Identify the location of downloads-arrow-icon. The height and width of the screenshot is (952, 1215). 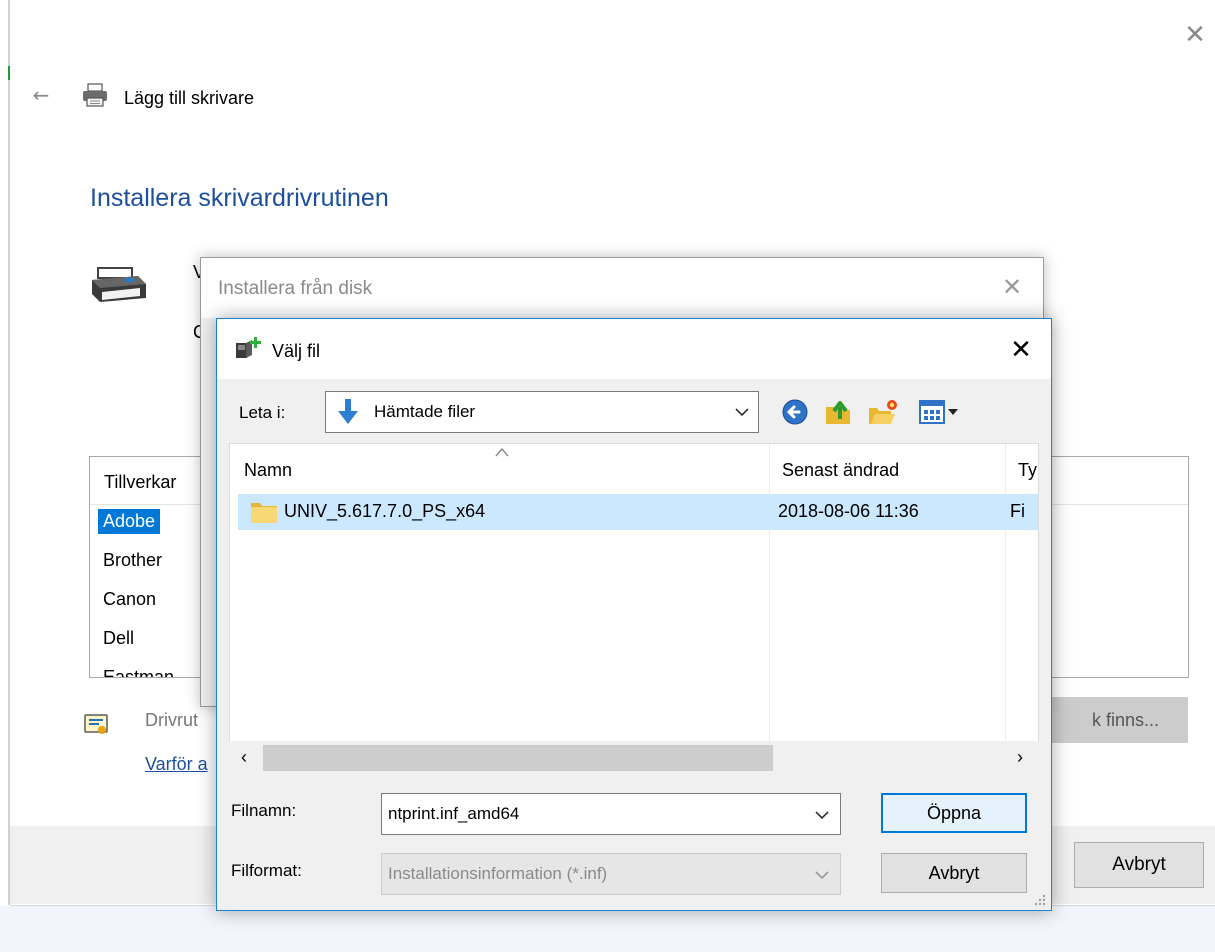
(348, 411).